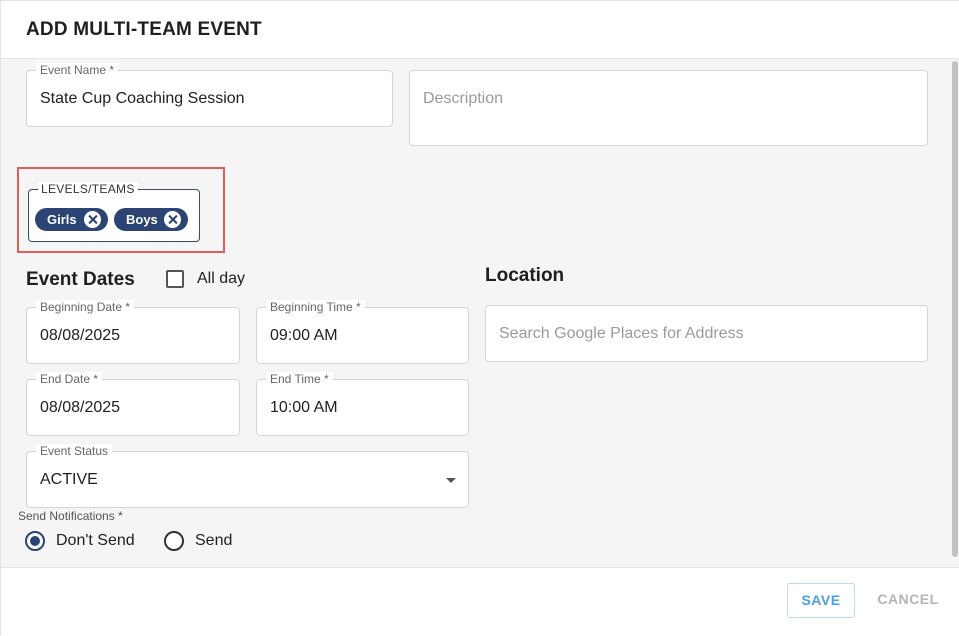  What do you see at coordinates (451, 480) in the screenshot?
I see `dropdown-arrow-icon` at bounding box center [451, 480].